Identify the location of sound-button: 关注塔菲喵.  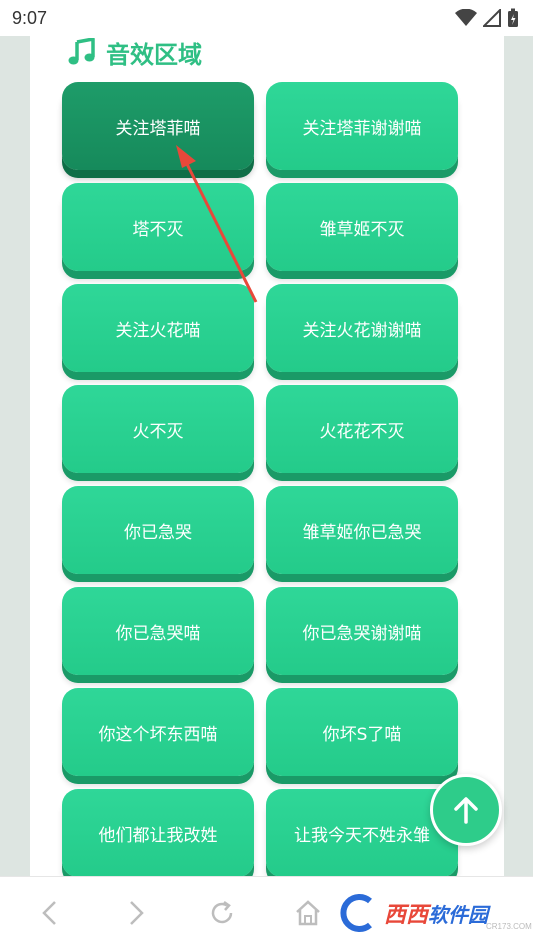
(158, 126).